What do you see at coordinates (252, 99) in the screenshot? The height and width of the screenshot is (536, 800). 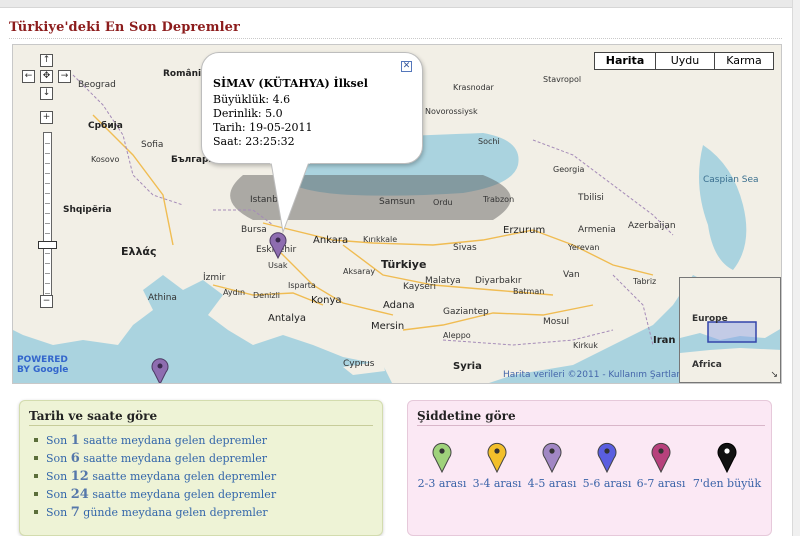 I see `info-magnitude: Büyüklük: 4.6` at bounding box center [252, 99].